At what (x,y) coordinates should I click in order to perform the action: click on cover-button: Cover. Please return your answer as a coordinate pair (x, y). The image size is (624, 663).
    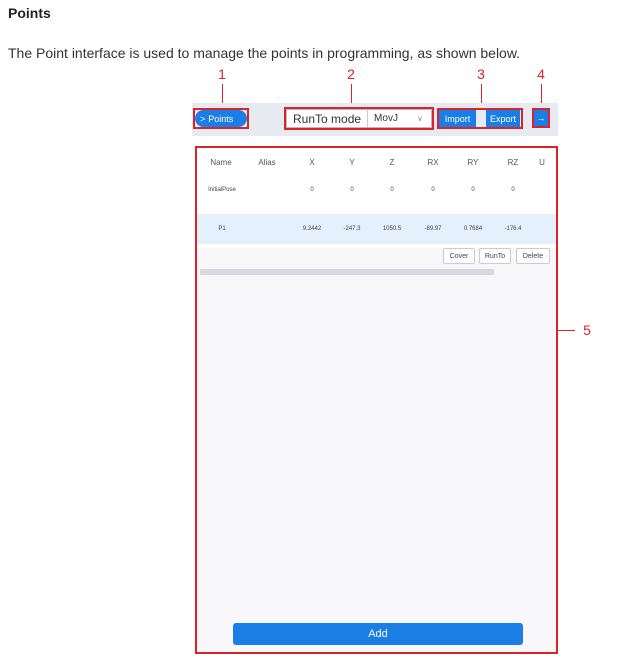
    Looking at the image, I should click on (459, 256).